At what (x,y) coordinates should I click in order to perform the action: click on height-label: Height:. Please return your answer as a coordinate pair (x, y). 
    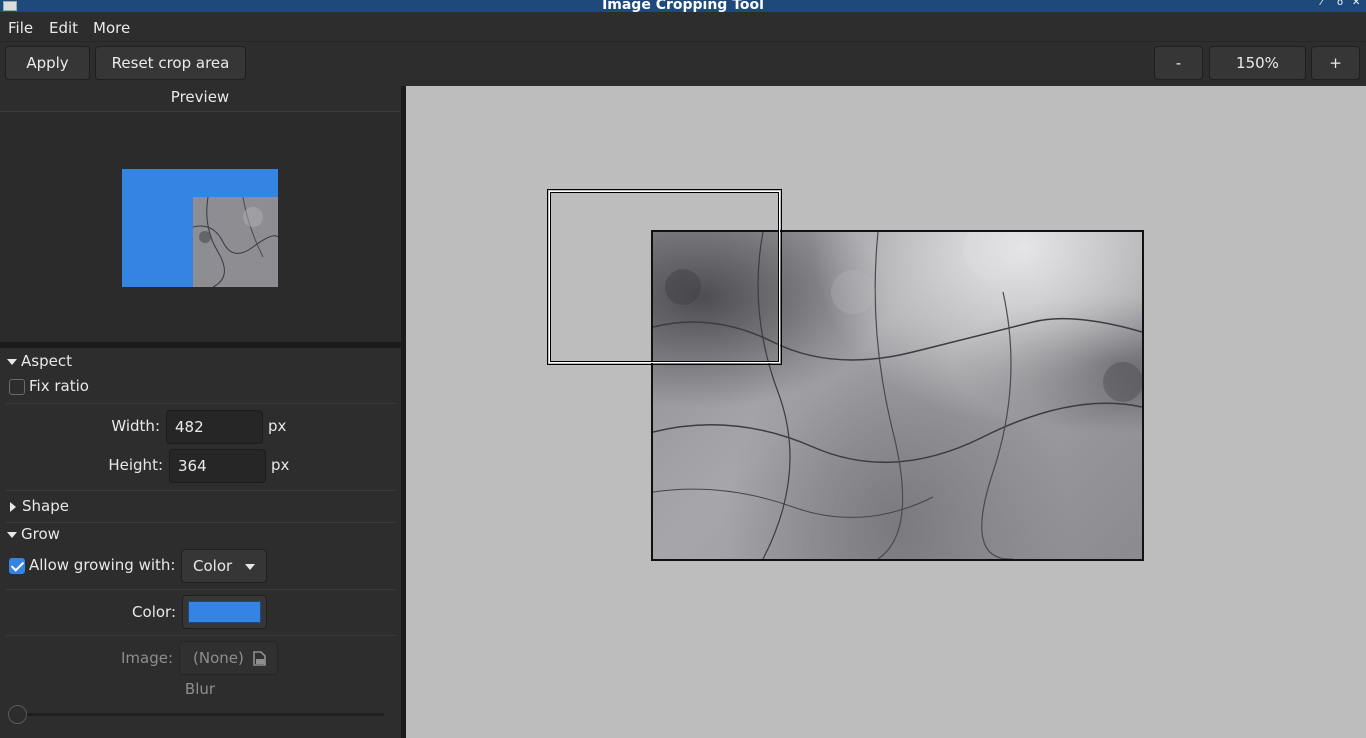
    Looking at the image, I should click on (135, 465).